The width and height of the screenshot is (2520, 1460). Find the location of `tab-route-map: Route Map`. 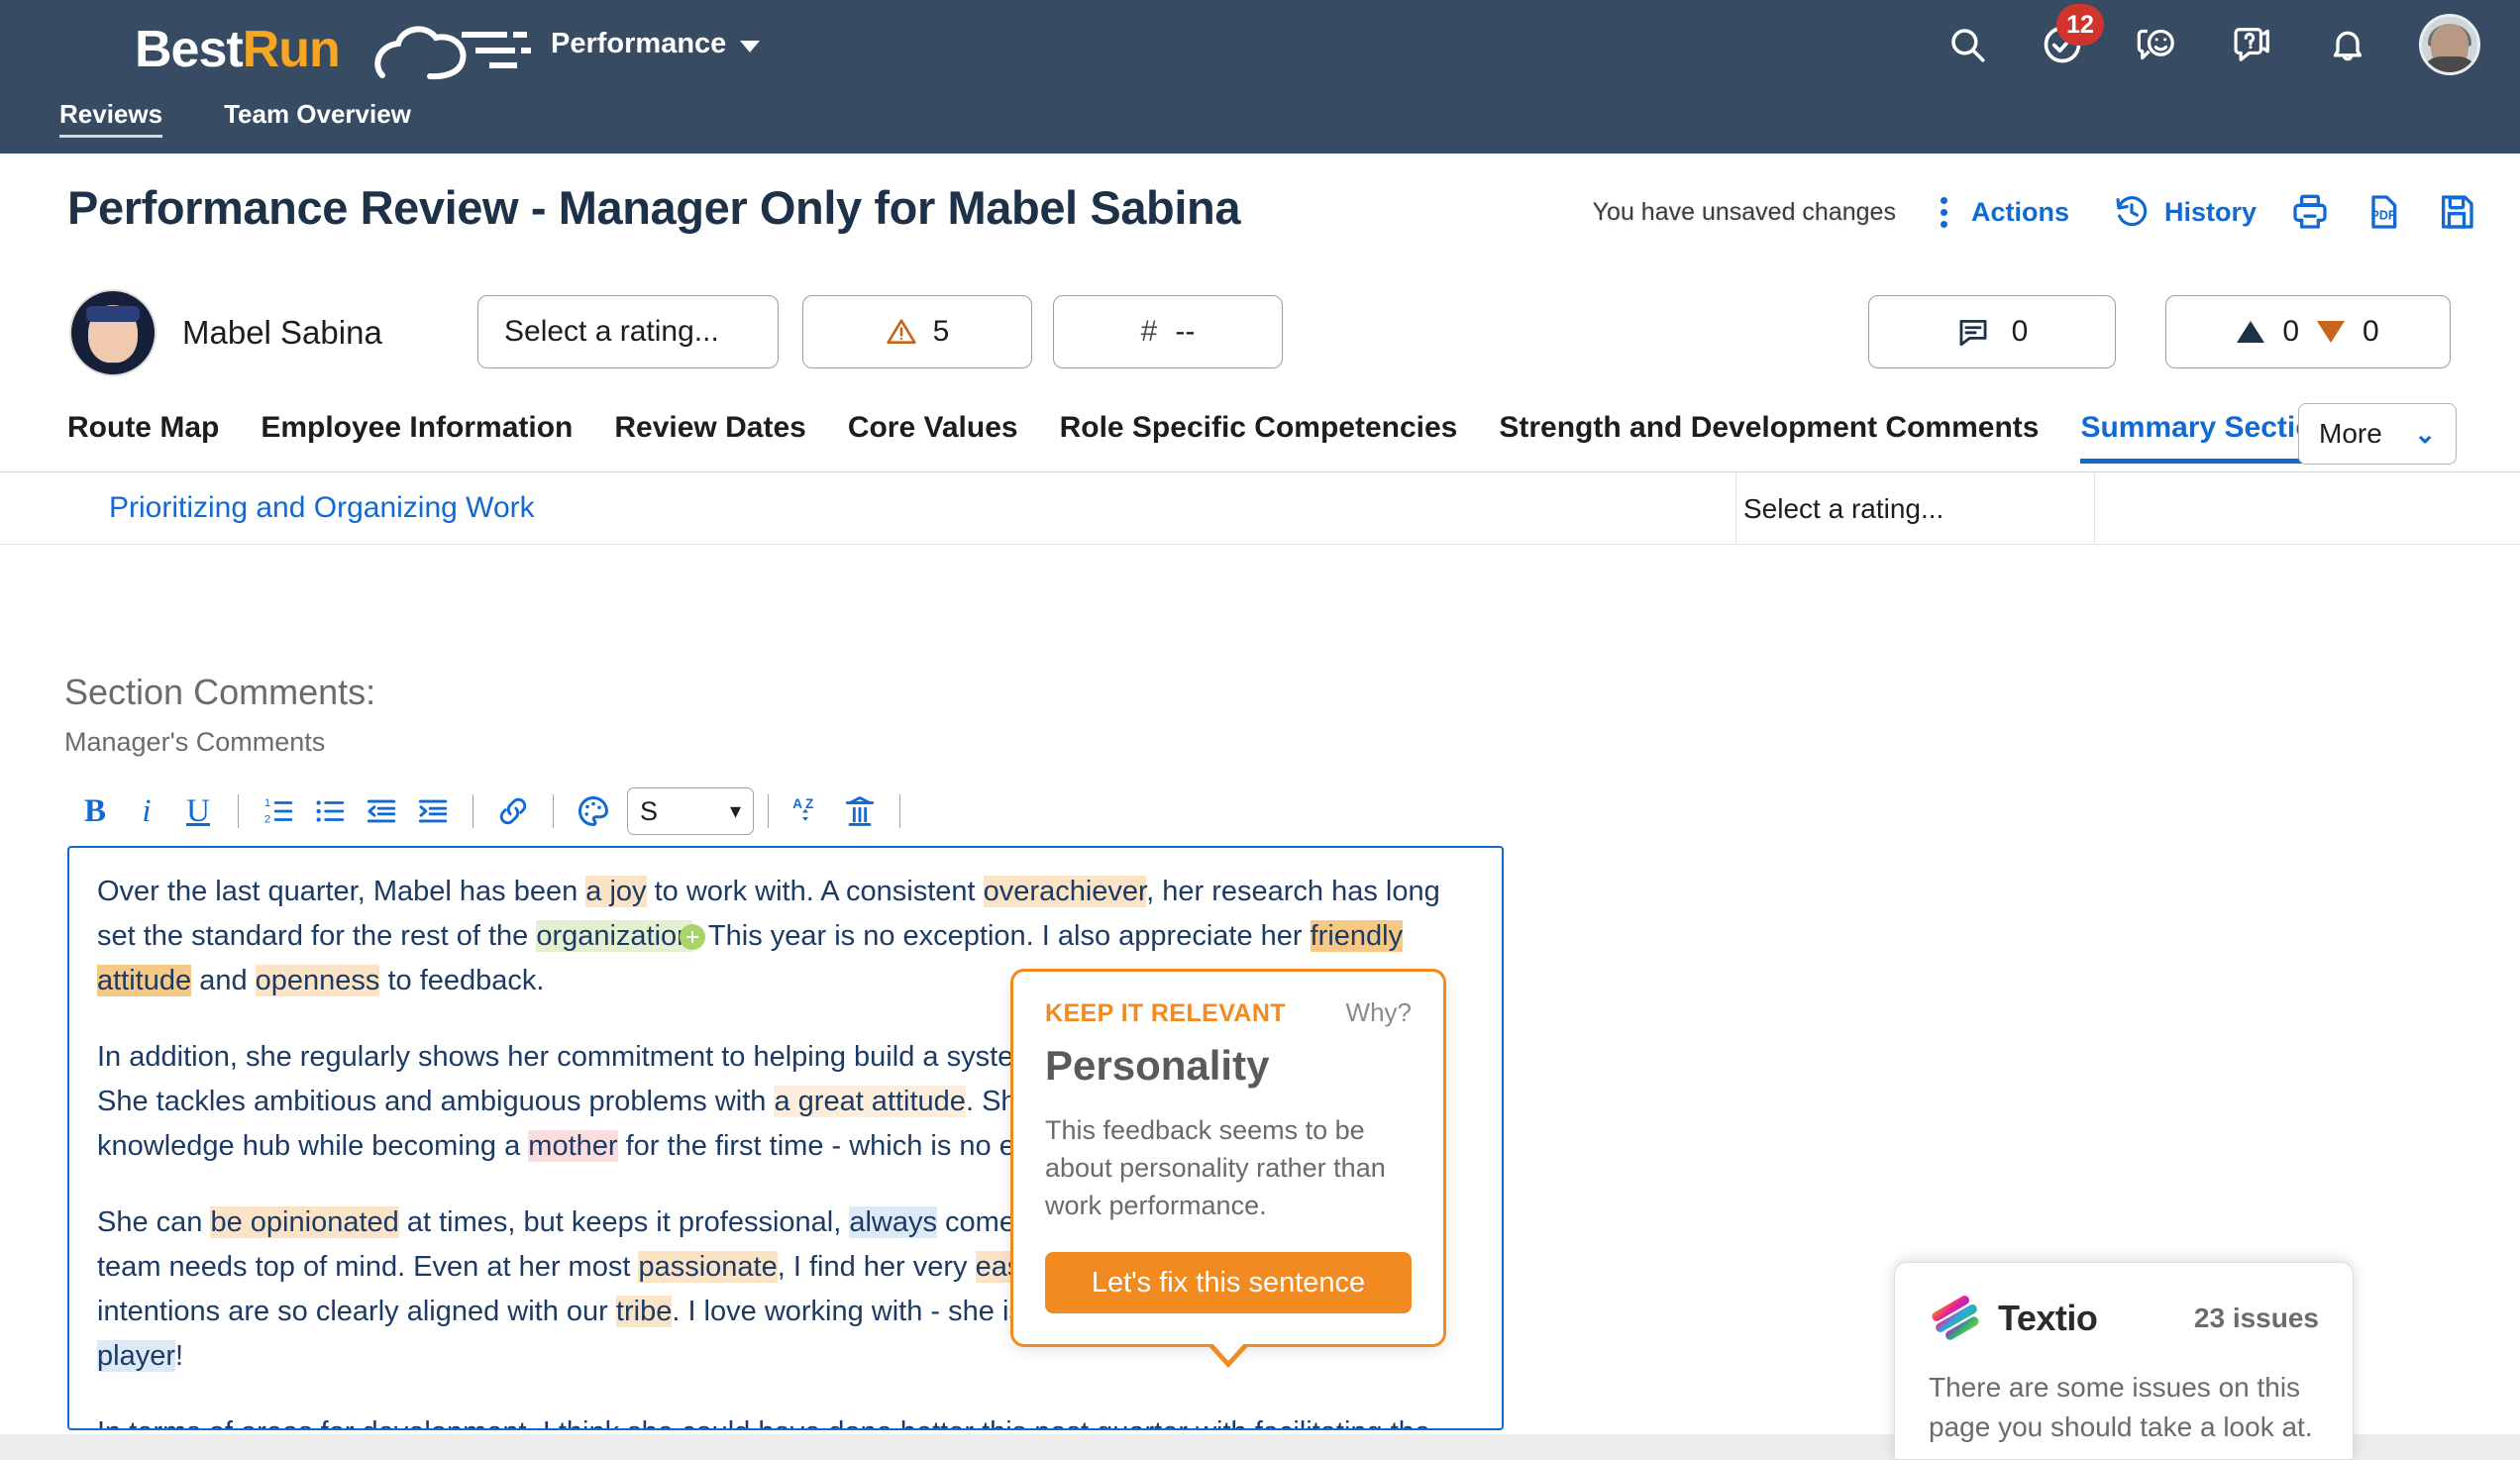

tab-route-map: Route Map is located at coordinates (143, 435).